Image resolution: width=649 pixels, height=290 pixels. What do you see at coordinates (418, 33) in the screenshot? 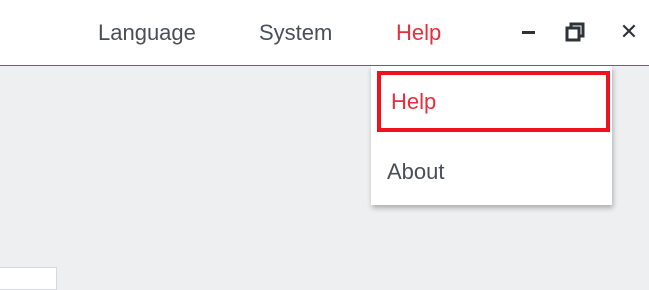
I see `menu-help: Help` at bounding box center [418, 33].